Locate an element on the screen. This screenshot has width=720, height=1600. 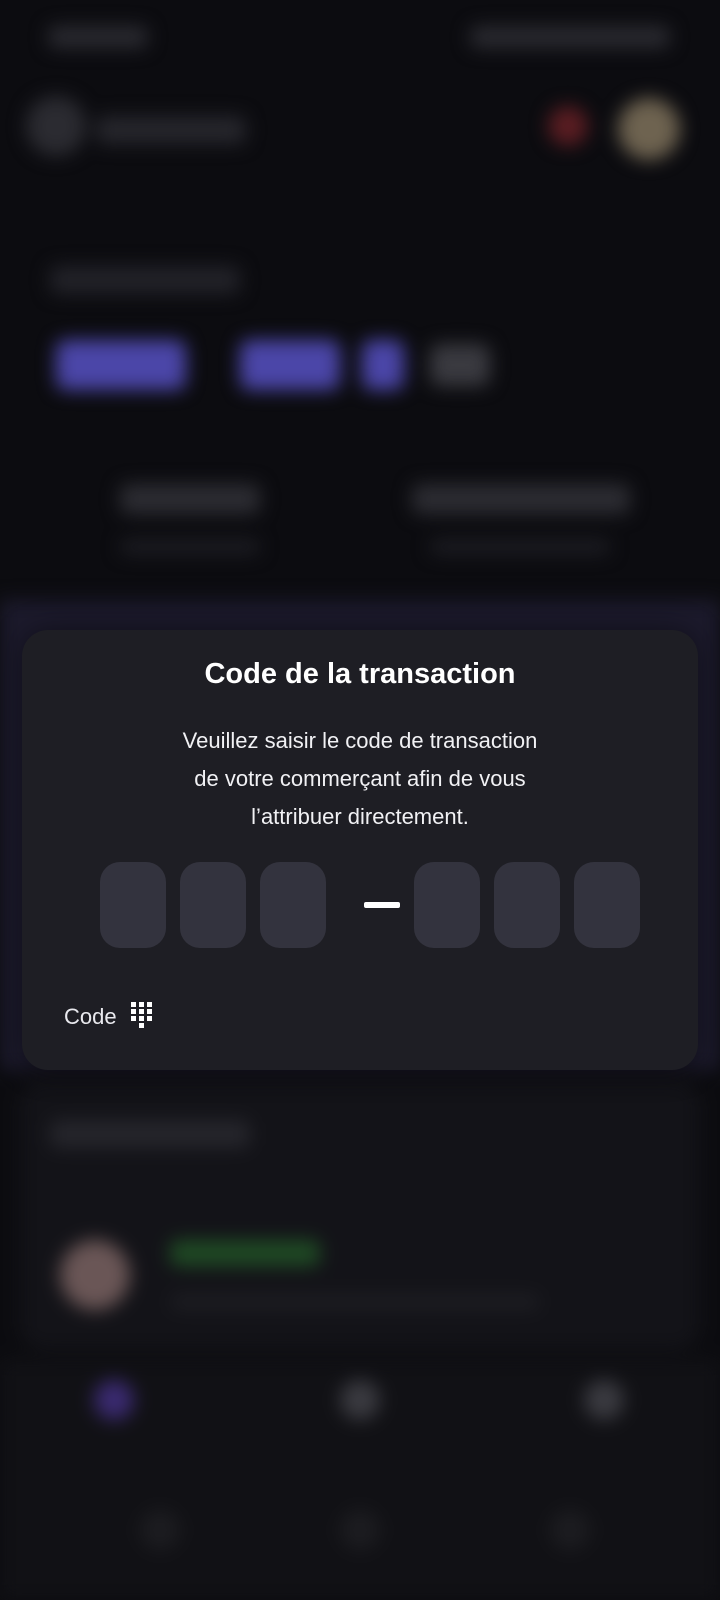
input-mode-label: Code is located at coordinates (90, 1016).